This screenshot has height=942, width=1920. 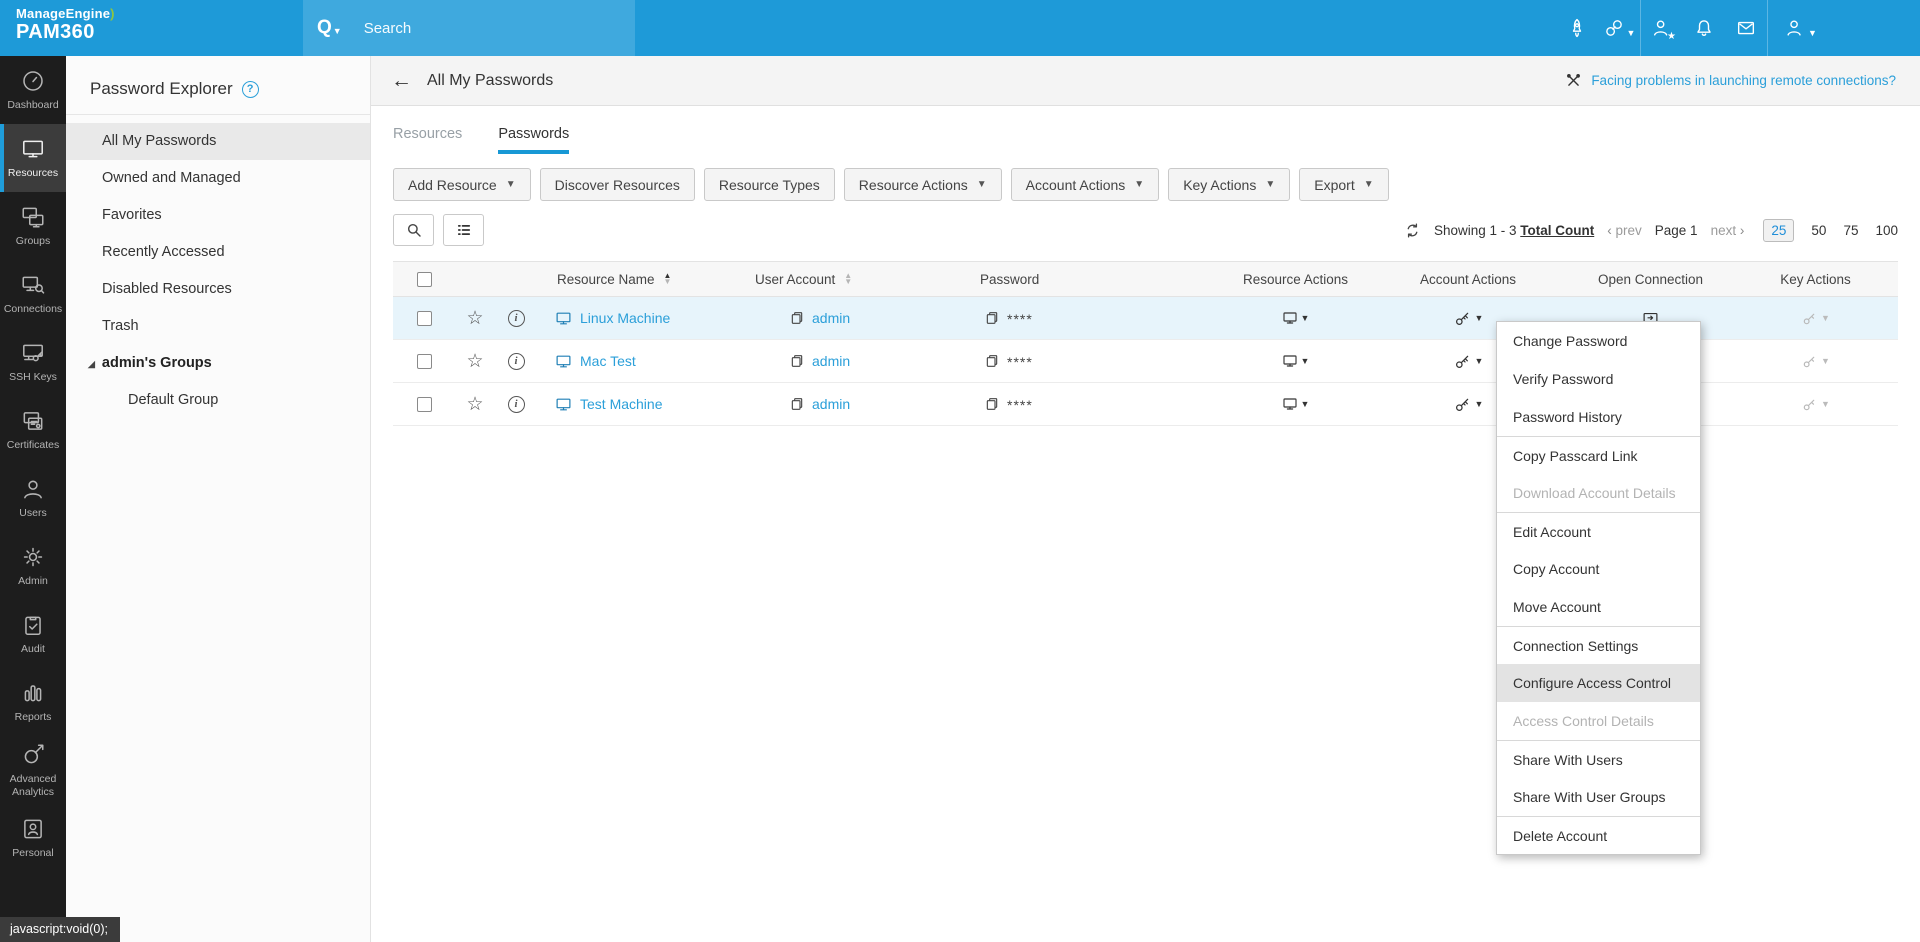 What do you see at coordinates (1624, 230) in the screenshot?
I see `prev-page-link: ‹ prev` at bounding box center [1624, 230].